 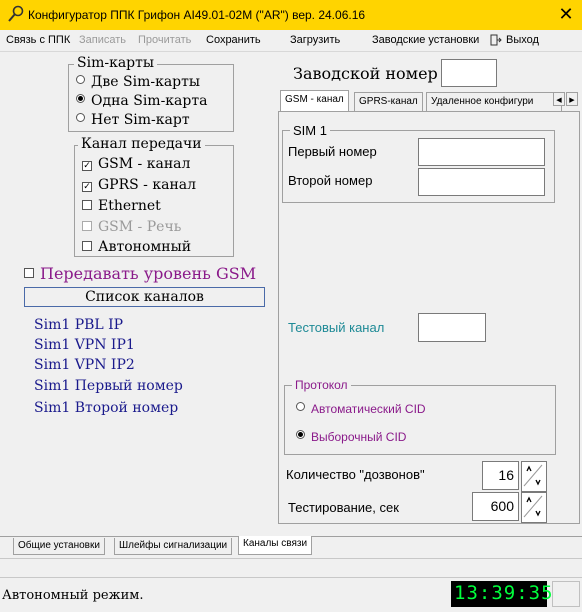 I want to click on clock-text: 13:39:35, so click(x=504, y=593).